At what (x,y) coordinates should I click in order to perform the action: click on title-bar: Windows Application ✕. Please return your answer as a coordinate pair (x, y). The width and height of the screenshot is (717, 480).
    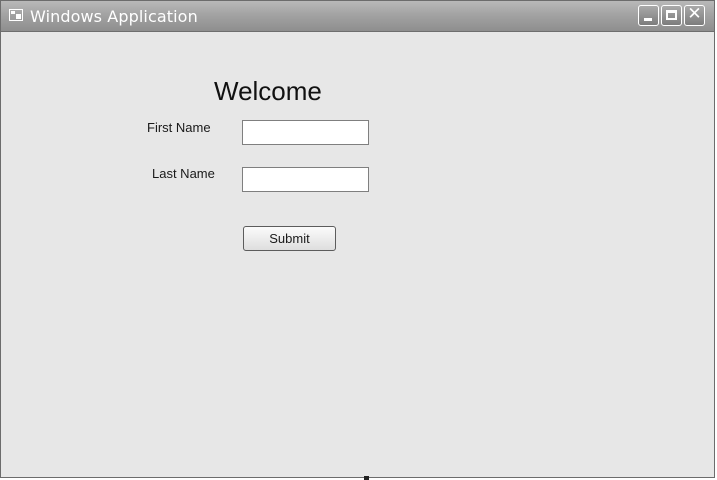
    Looking at the image, I should click on (357, 16).